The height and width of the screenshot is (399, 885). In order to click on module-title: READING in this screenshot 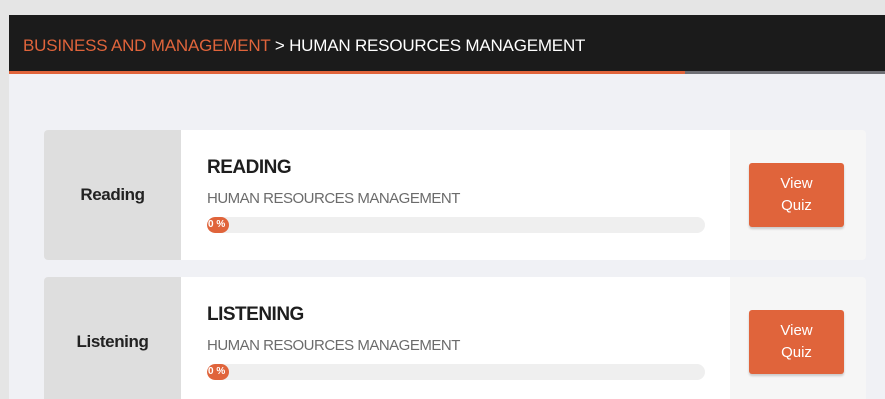, I will do `click(249, 167)`.